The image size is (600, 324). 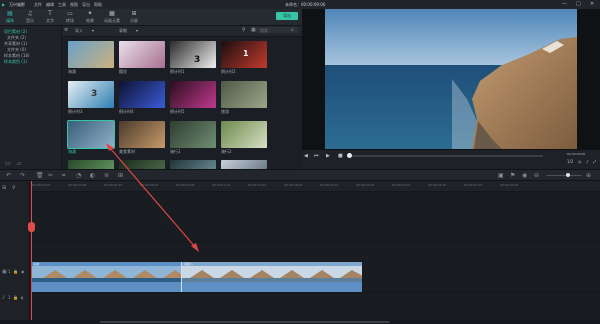 What do you see at coordinates (152, 197) in the screenshot?
I see `annotation-arrow` at bounding box center [152, 197].